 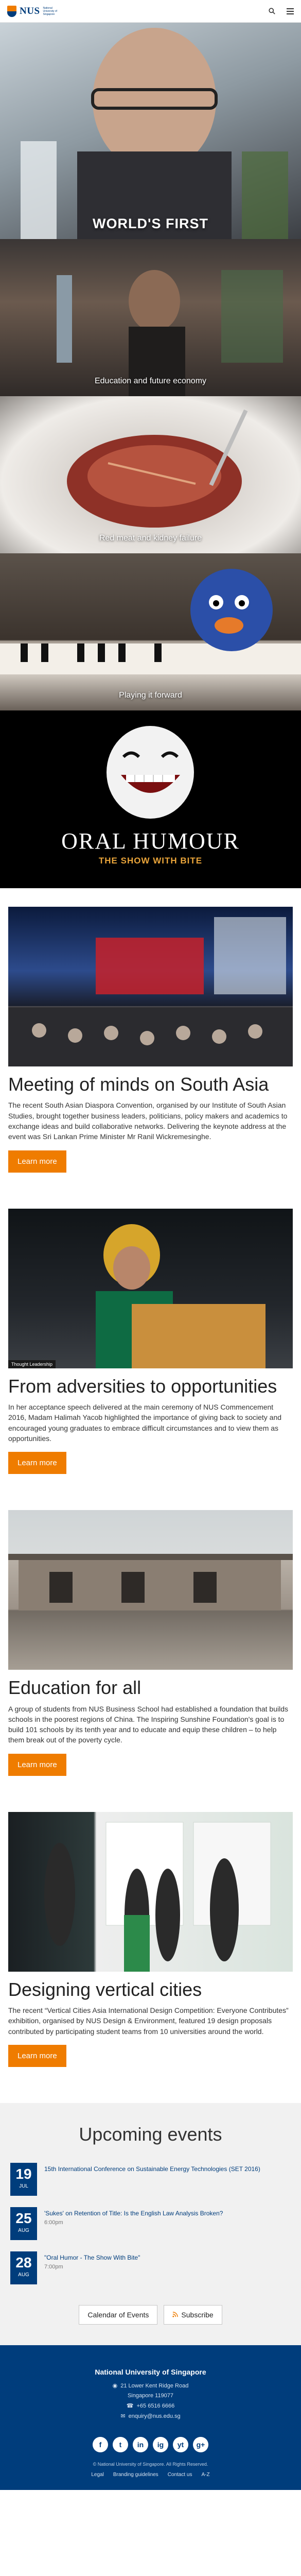 What do you see at coordinates (175, 2315) in the screenshot?
I see `rss-icon` at bounding box center [175, 2315].